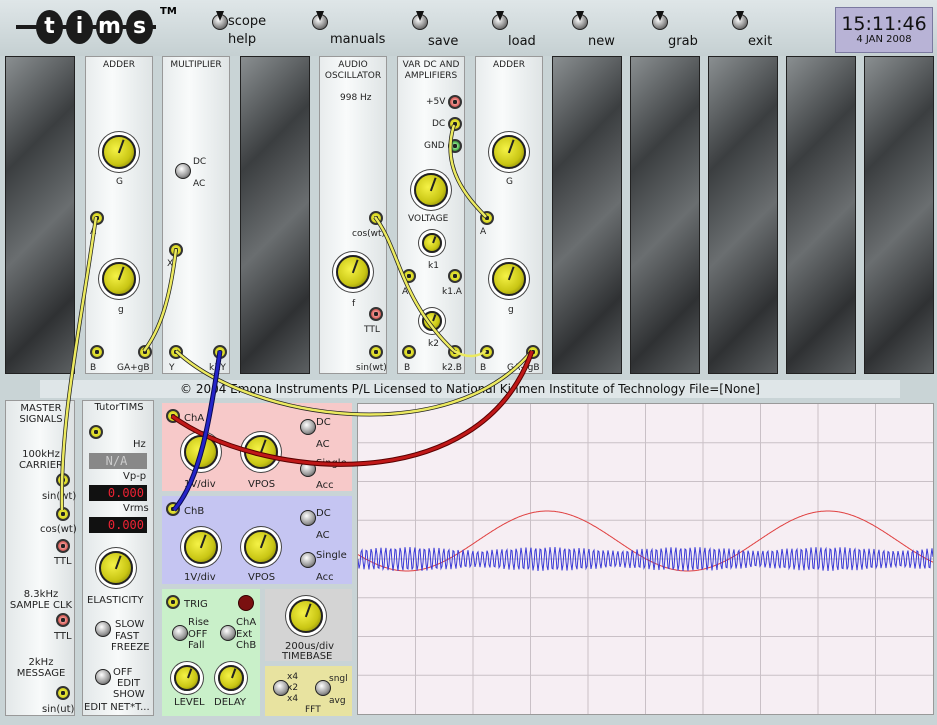 The height and width of the screenshot is (725, 937). What do you see at coordinates (196, 215) in the screenshot?
I see `multiplier-module: MULTIPLIER DC AC X Y kXY` at bounding box center [196, 215].